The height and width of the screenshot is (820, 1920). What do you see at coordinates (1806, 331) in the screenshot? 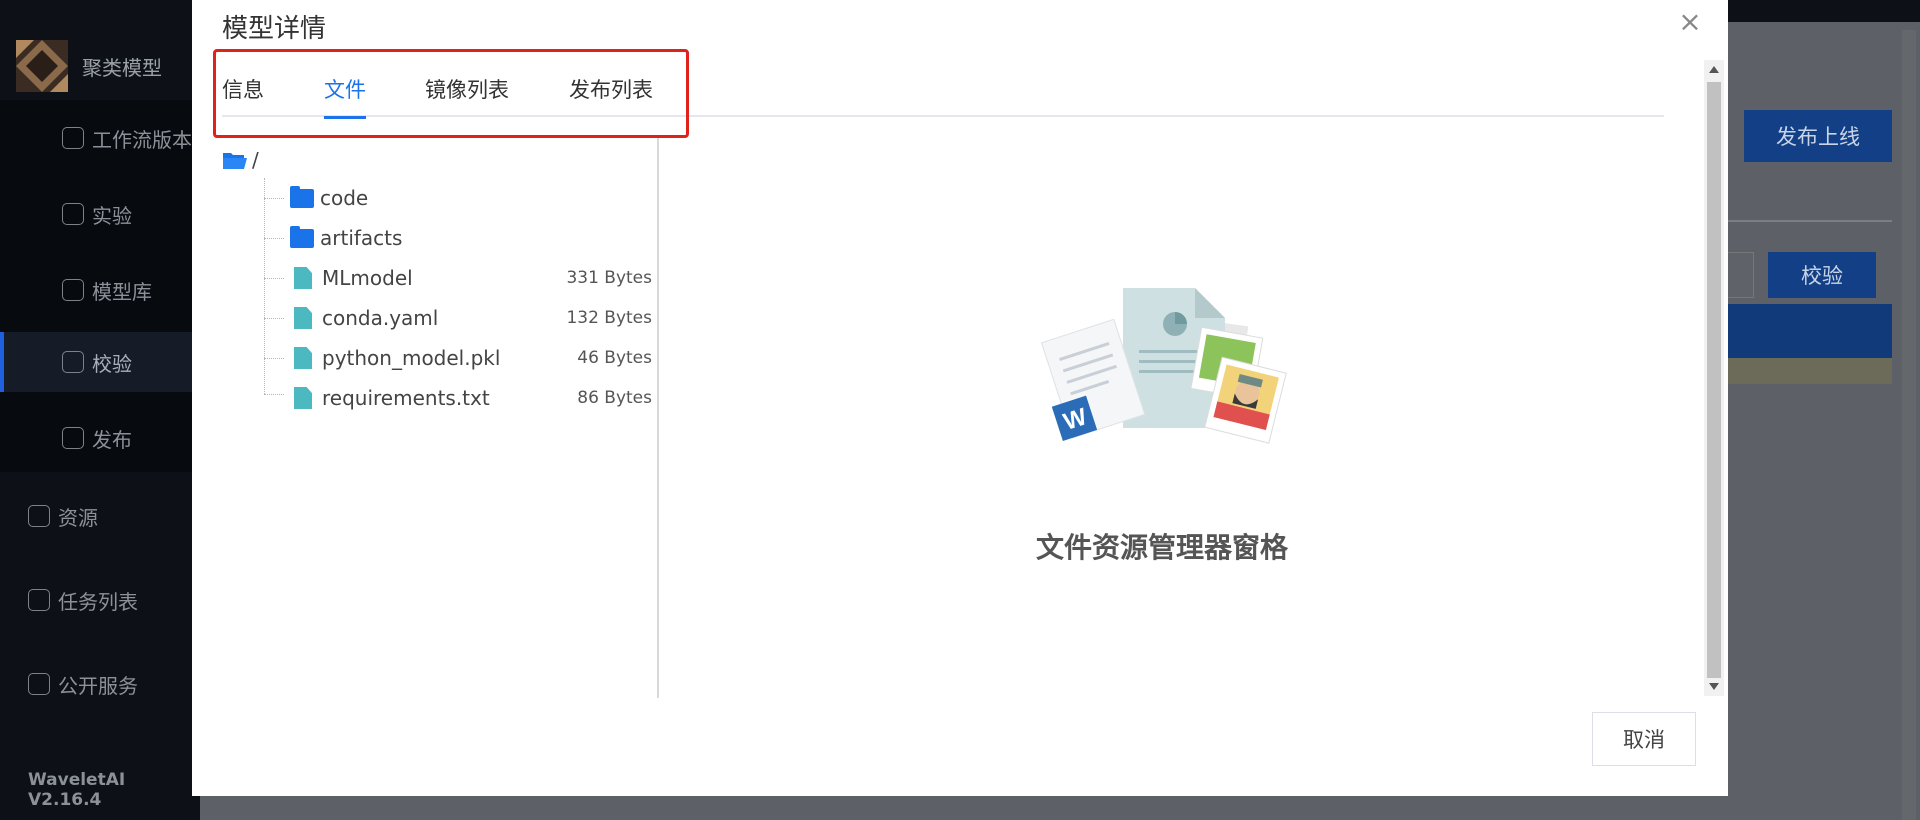
I see `bg-table-header` at bounding box center [1806, 331].